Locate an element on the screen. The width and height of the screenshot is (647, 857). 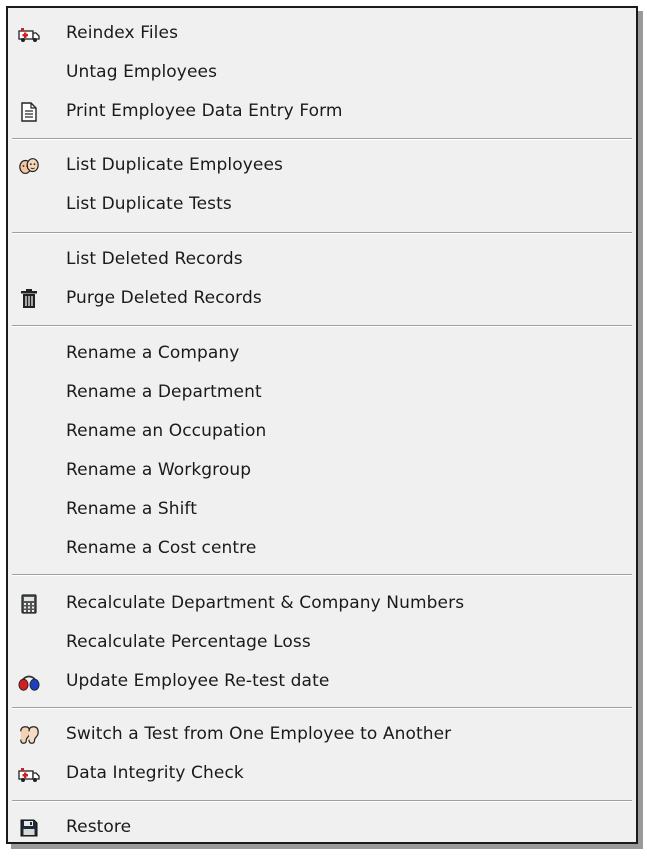
menu-item-label: Rename a Department is located at coordinates (164, 392).